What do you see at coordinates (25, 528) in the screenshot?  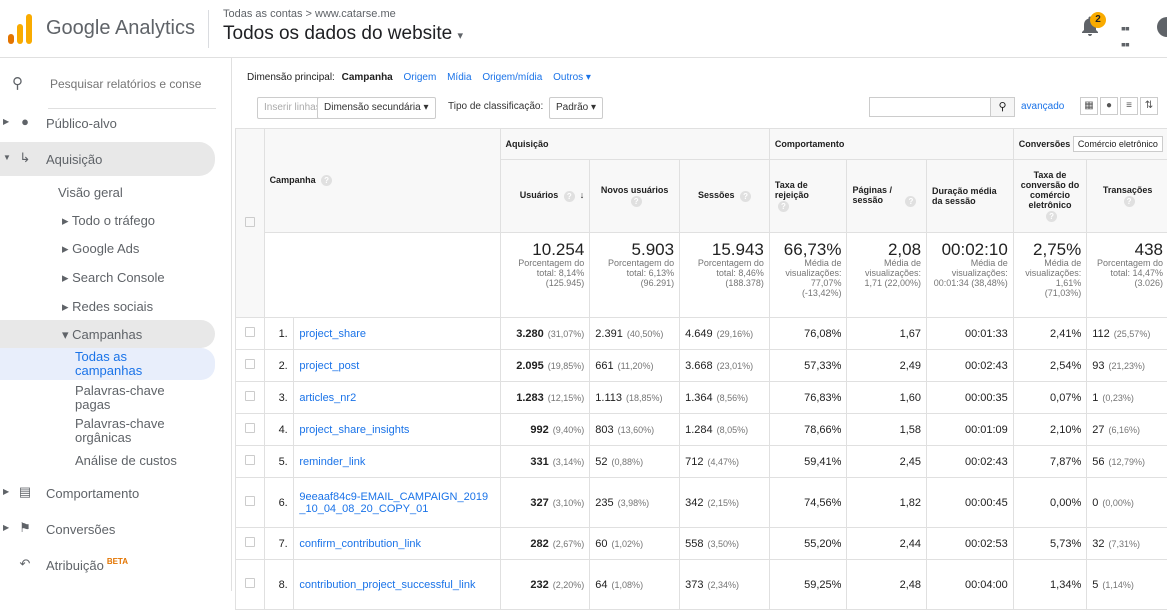 I see `flag-icon: ⚑` at bounding box center [25, 528].